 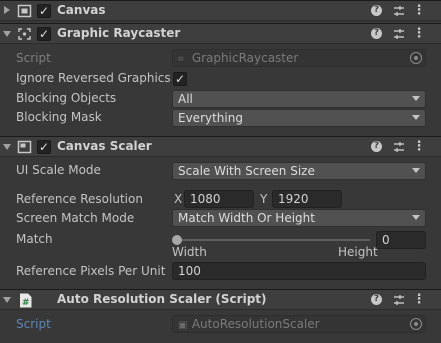 I want to click on ui-scale-mode-dropdown: Scale With Screen Size, so click(x=299, y=171).